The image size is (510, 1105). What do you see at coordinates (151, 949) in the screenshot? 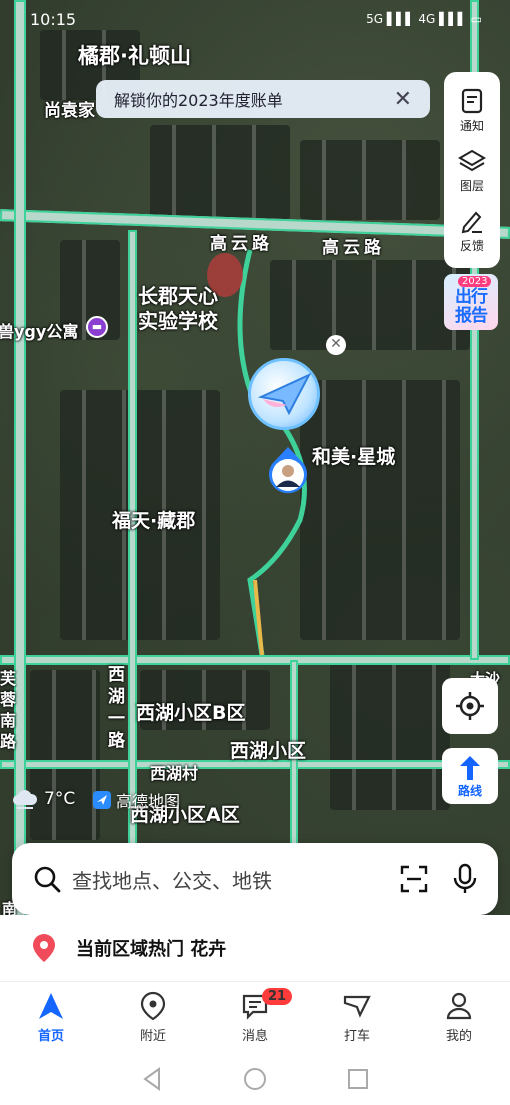
I see `hot-text: 当前区域热门 花卉` at bounding box center [151, 949].